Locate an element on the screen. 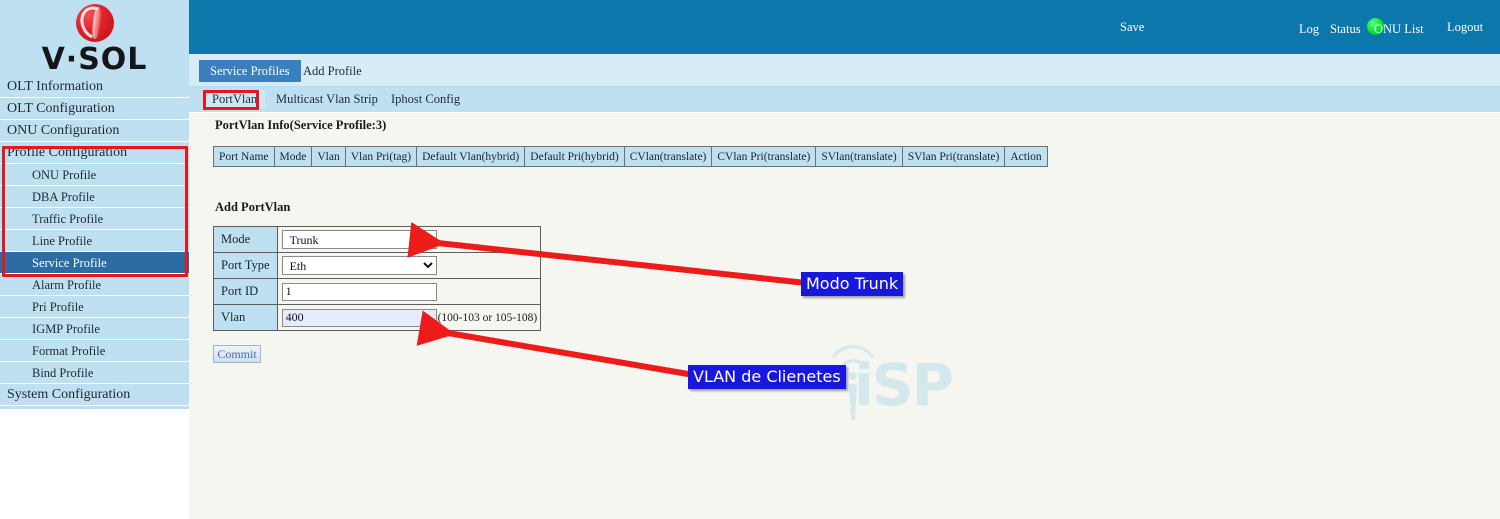  brand-name: V·SOL is located at coordinates (94, 59).